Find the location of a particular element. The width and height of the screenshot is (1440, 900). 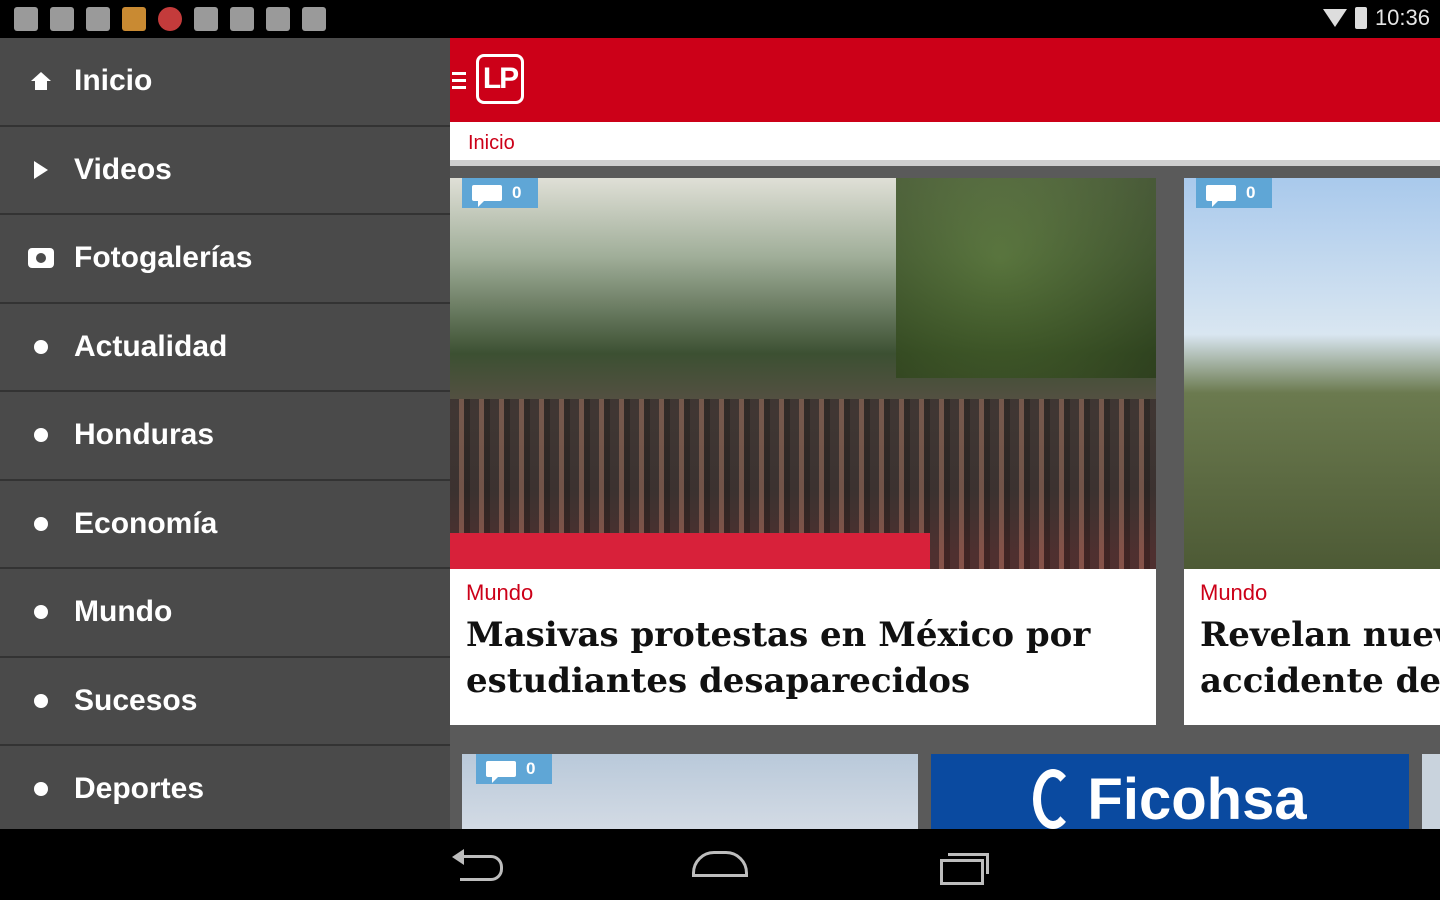

barcode-icon is located at coordinates (242, 19).